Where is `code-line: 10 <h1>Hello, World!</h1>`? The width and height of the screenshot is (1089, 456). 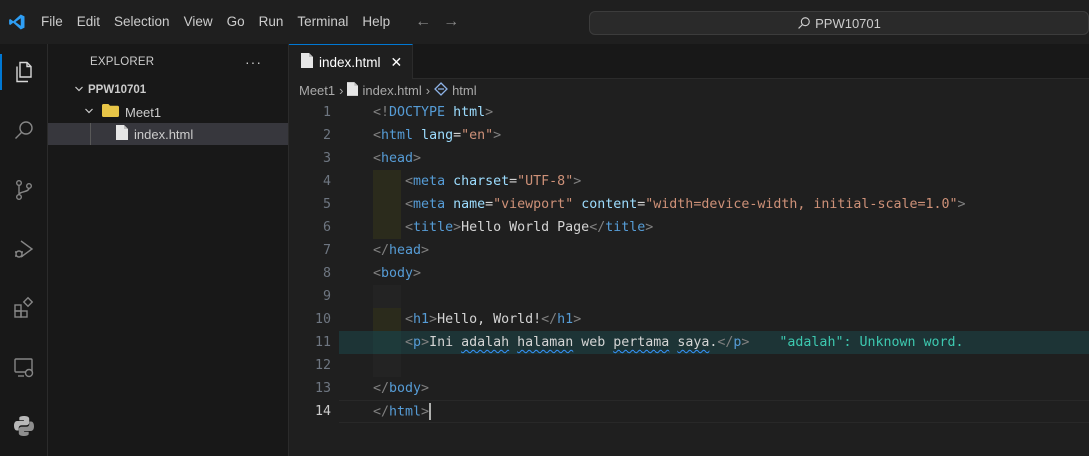 code-line: 10 <h1>Hello, World!</h1> is located at coordinates (689, 319).